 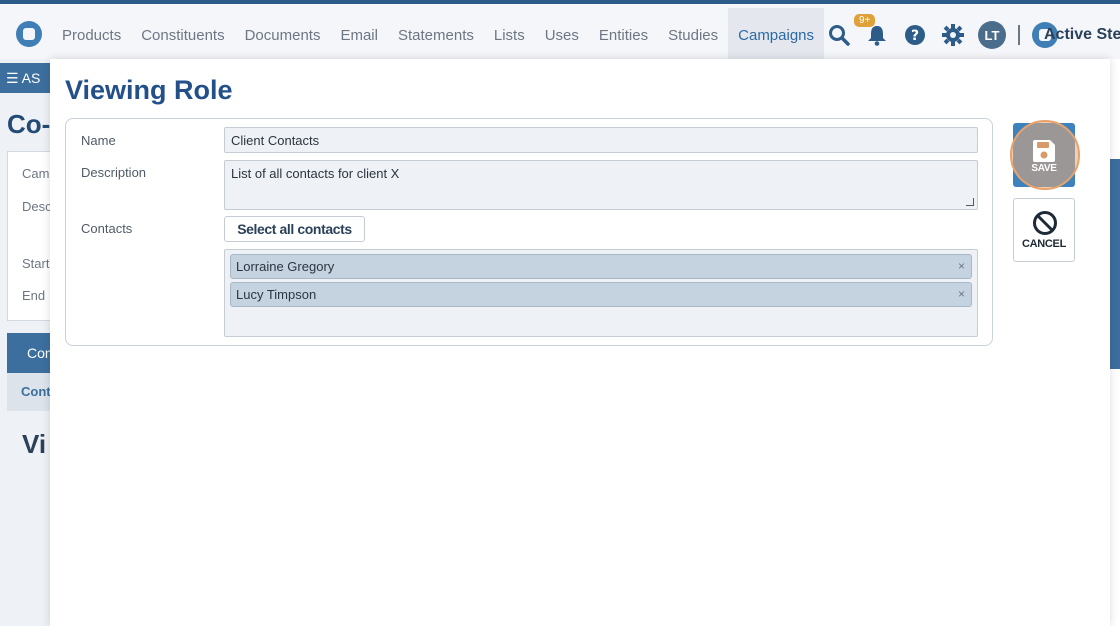 I want to click on description-field: List of all contacts for client X, so click(x=601, y=185).